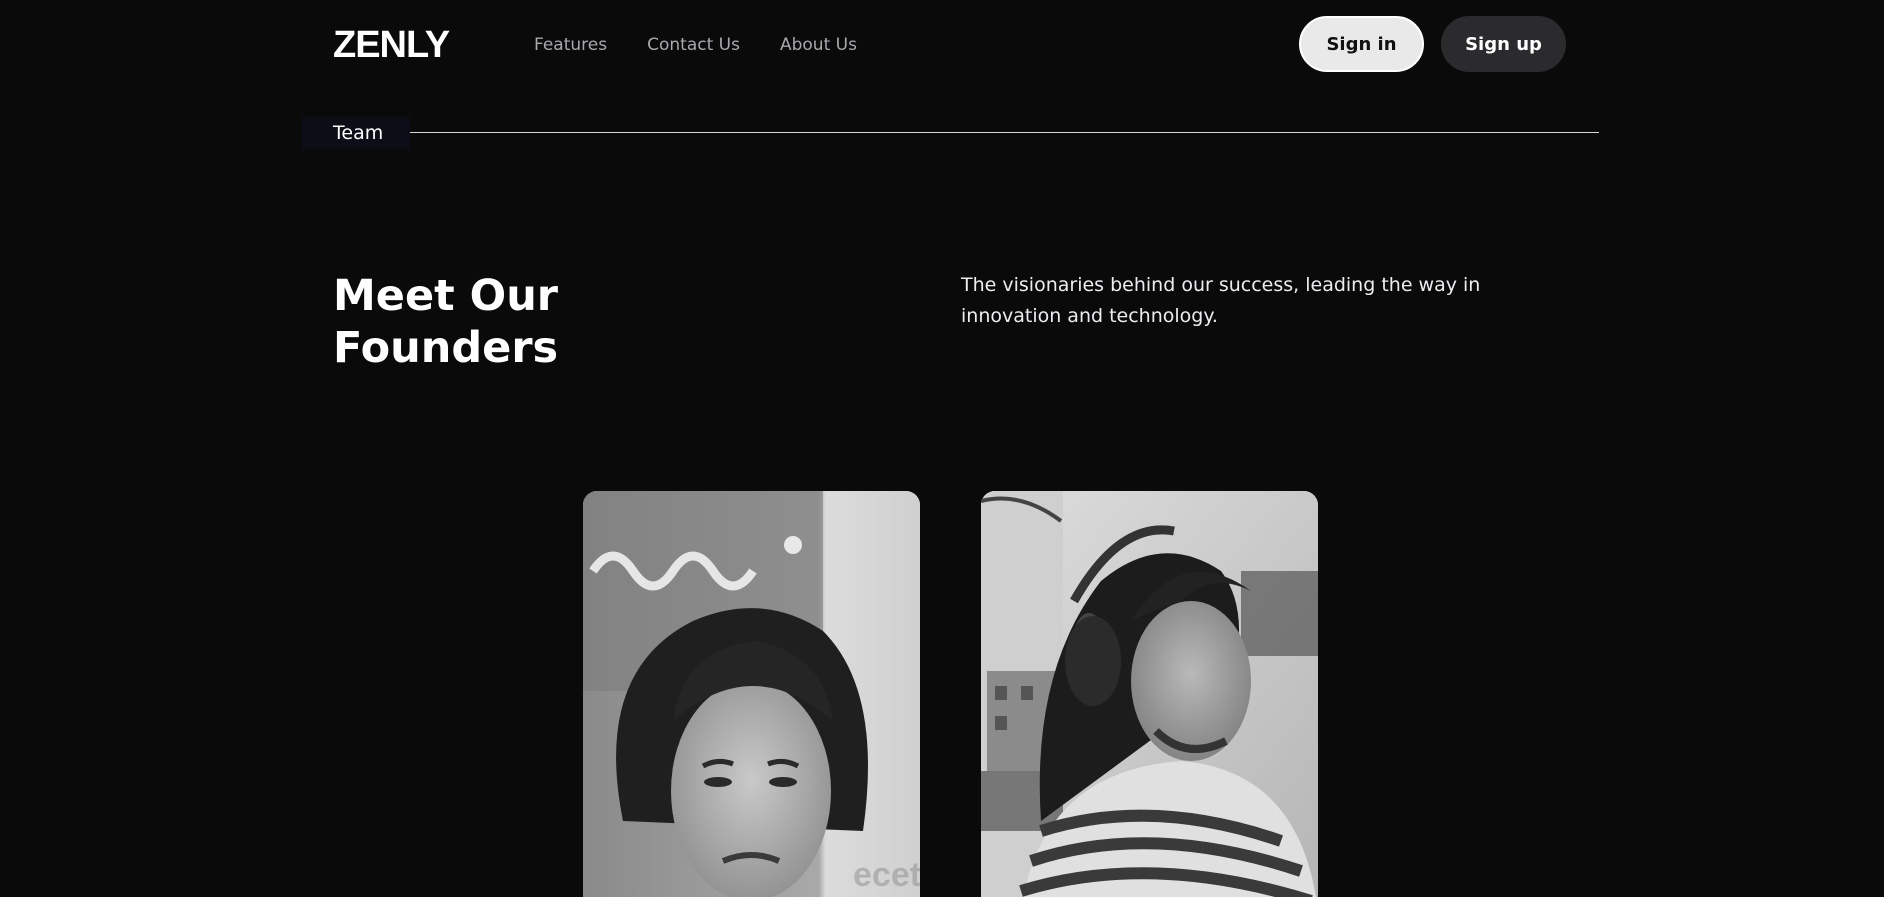 This screenshot has width=1884, height=897. I want to click on svg-text: ecet, so click(886, 875).